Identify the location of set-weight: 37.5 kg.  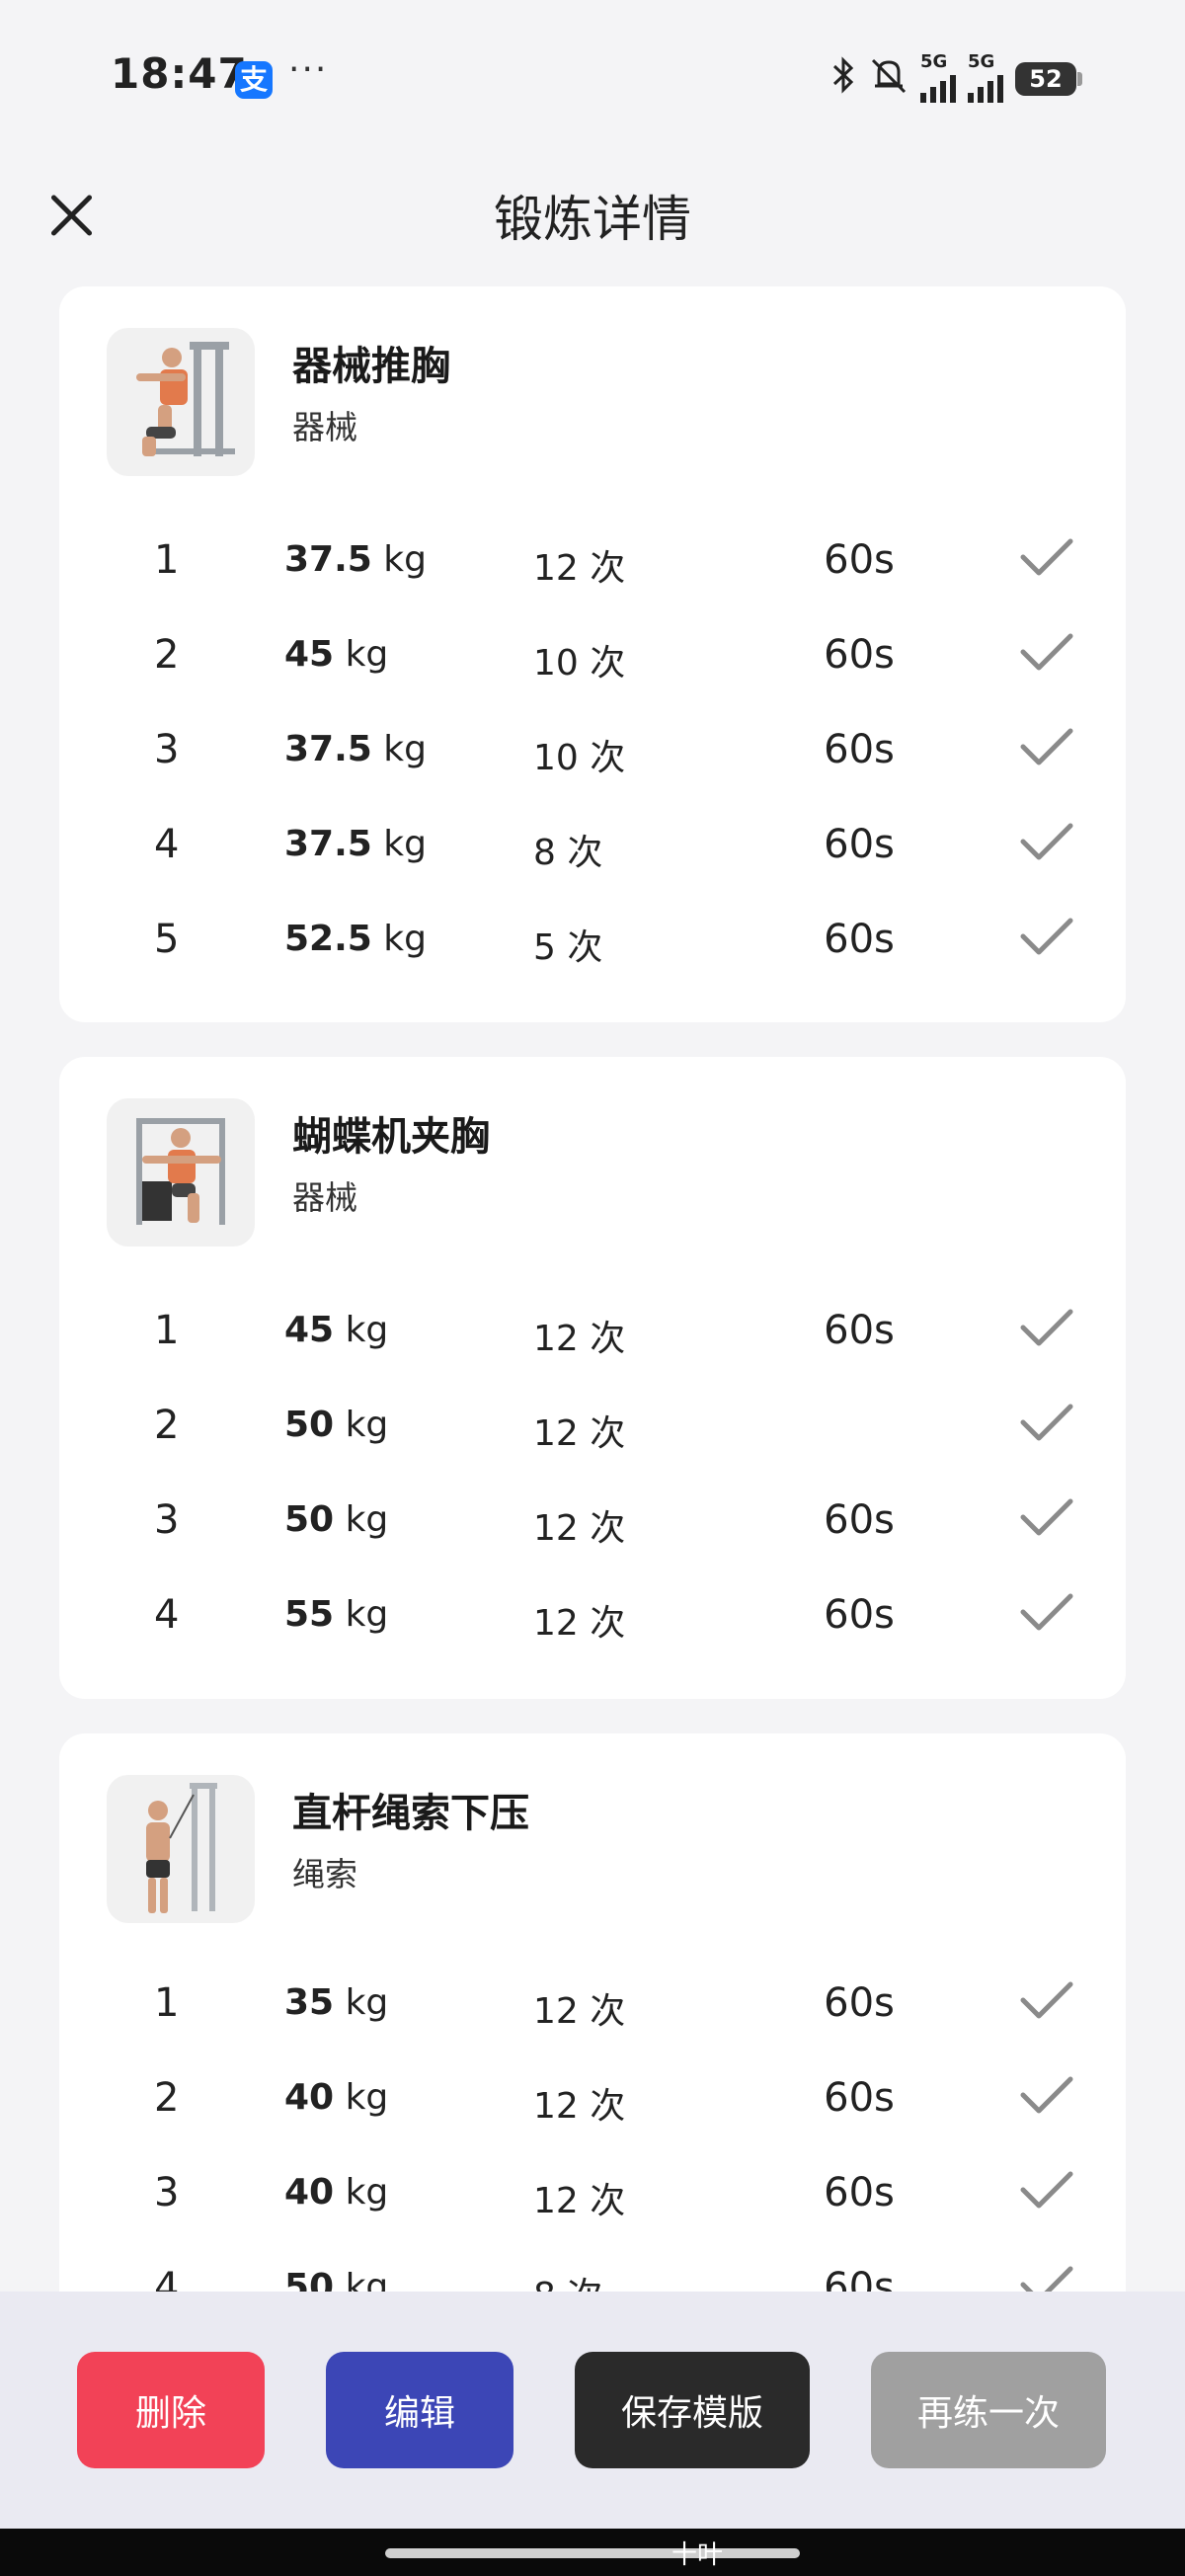
(355, 749).